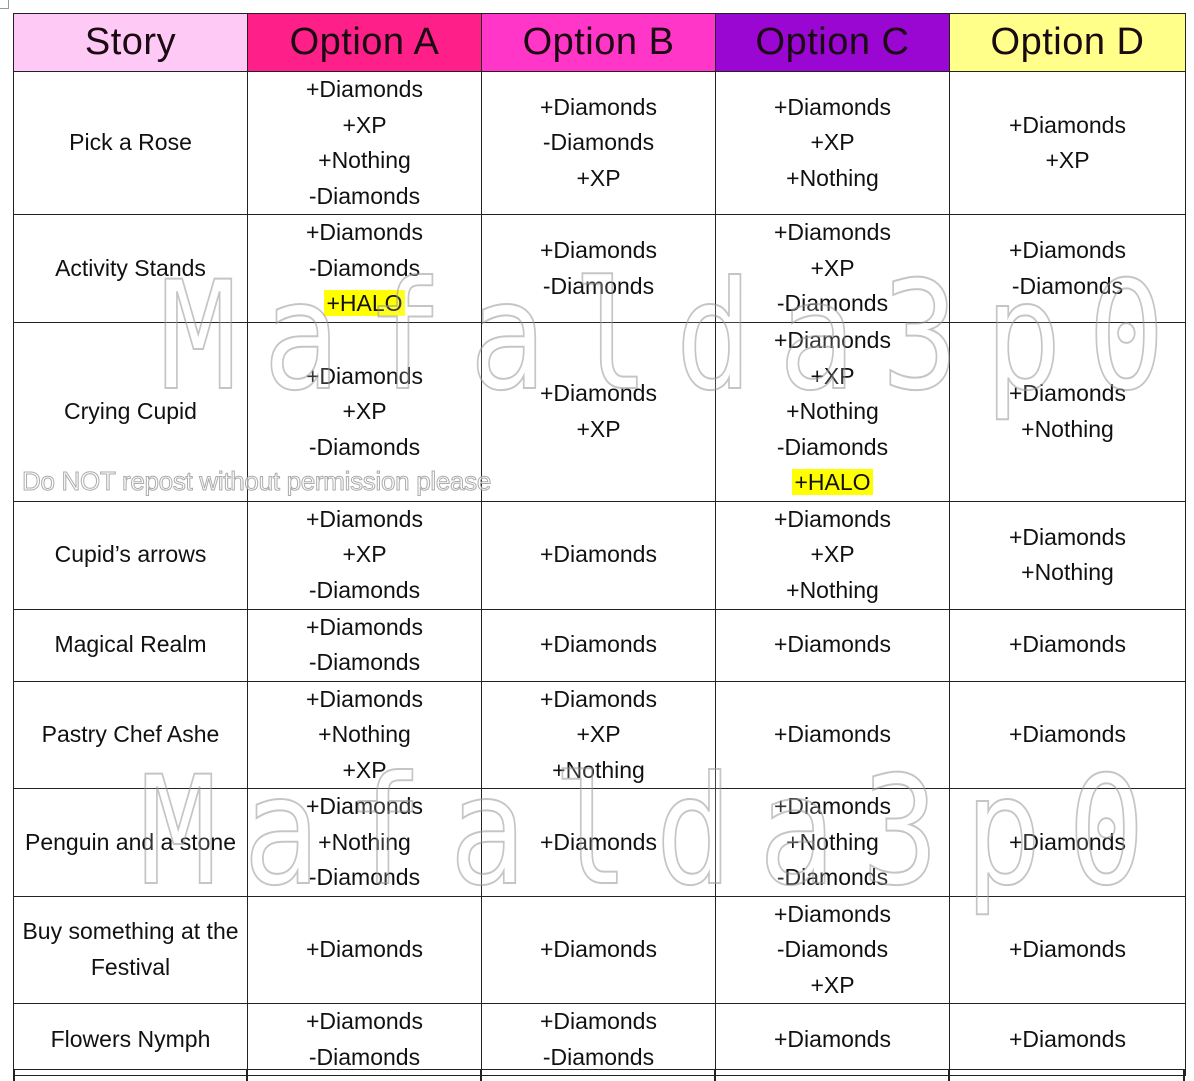 This screenshot has width=1194, height=1081. Describe the element at coordinates (130, 842) in the screenshot. I see `story-cell: Penguin and a stone` at that location.